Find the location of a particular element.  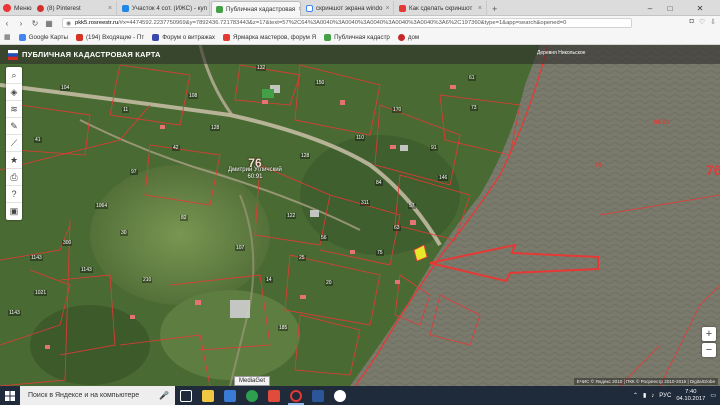

parcel-label: 73 is located at coordinates (474, 108).